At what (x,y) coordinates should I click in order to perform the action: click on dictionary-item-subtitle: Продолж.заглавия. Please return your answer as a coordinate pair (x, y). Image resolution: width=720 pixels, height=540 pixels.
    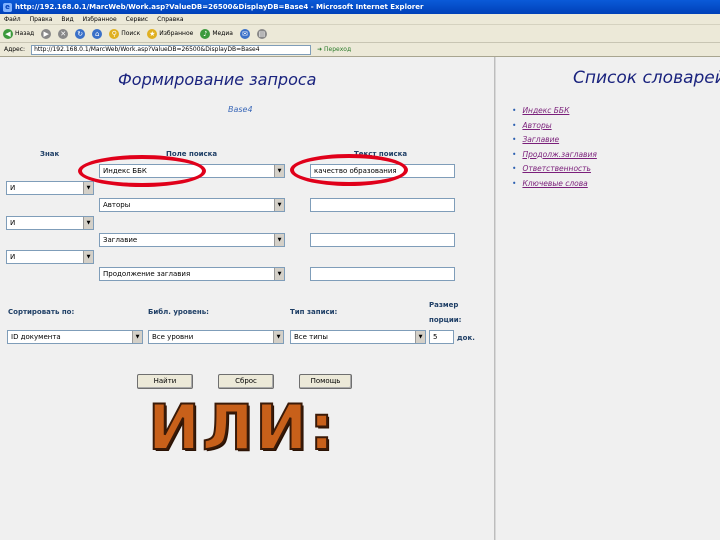
    Looking at the image, I should click on (554, 157).